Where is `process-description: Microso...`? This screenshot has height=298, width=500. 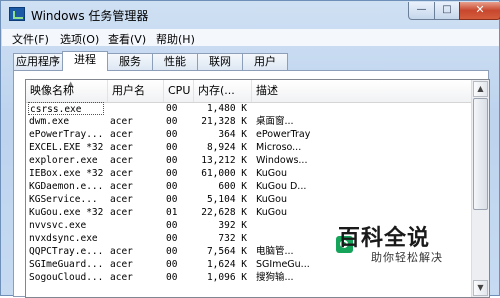 process-description: Microso... is located at coordinates (279, 147).